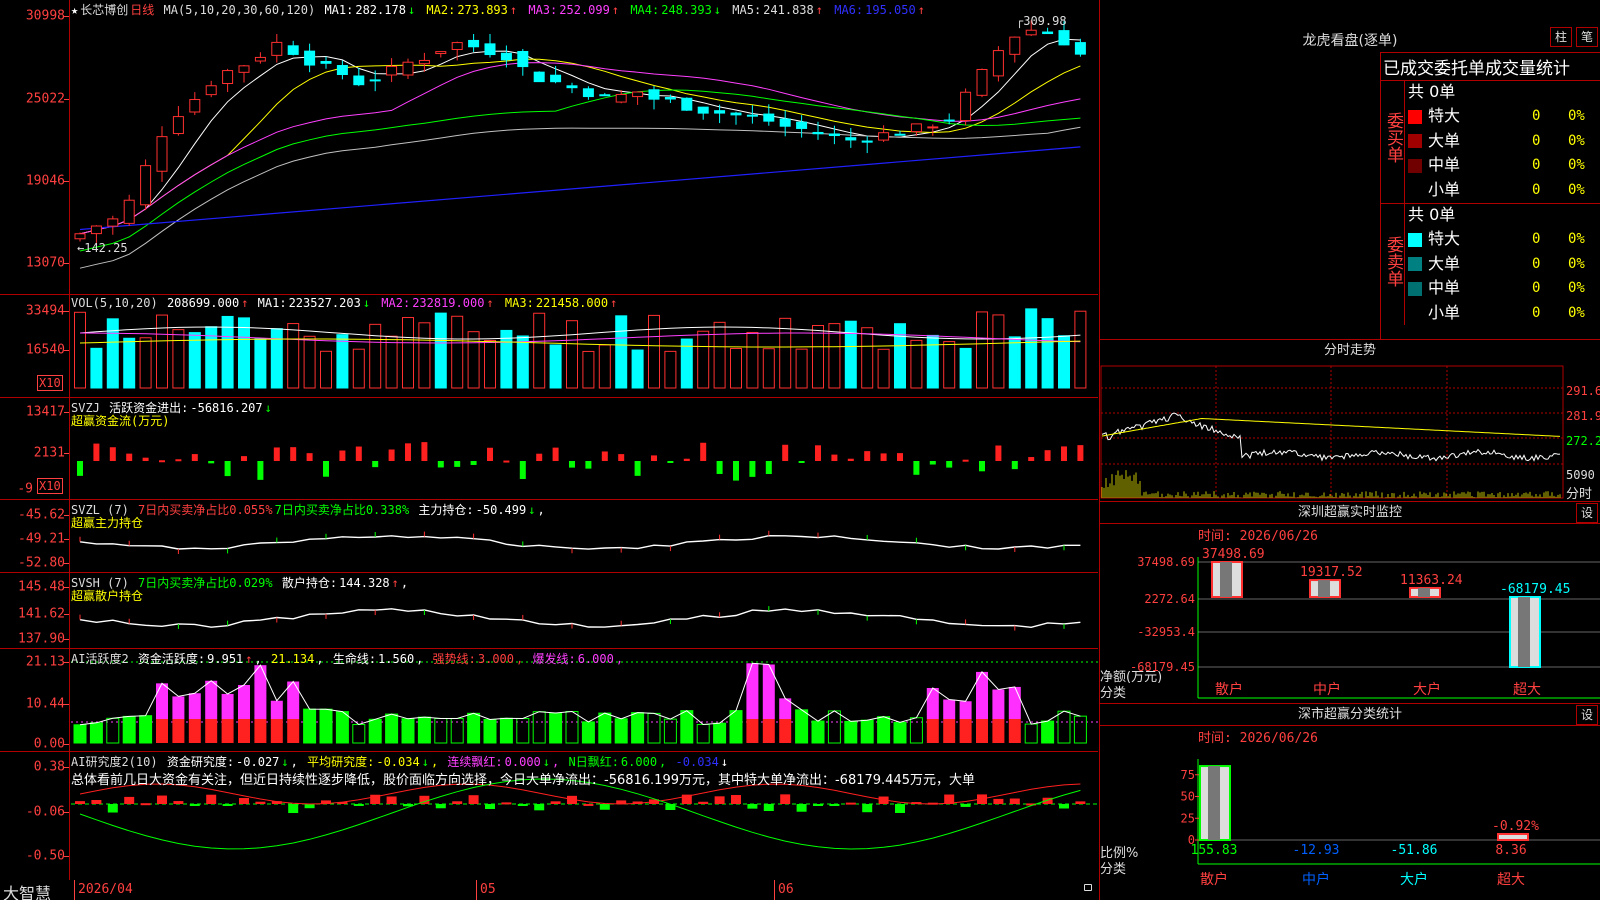 Image resolution: width=1600 pixels, height=900 pixels. Describe the element at coordinates (1444, 164) in the screenshot. I see `row-label: 中单` at that location.